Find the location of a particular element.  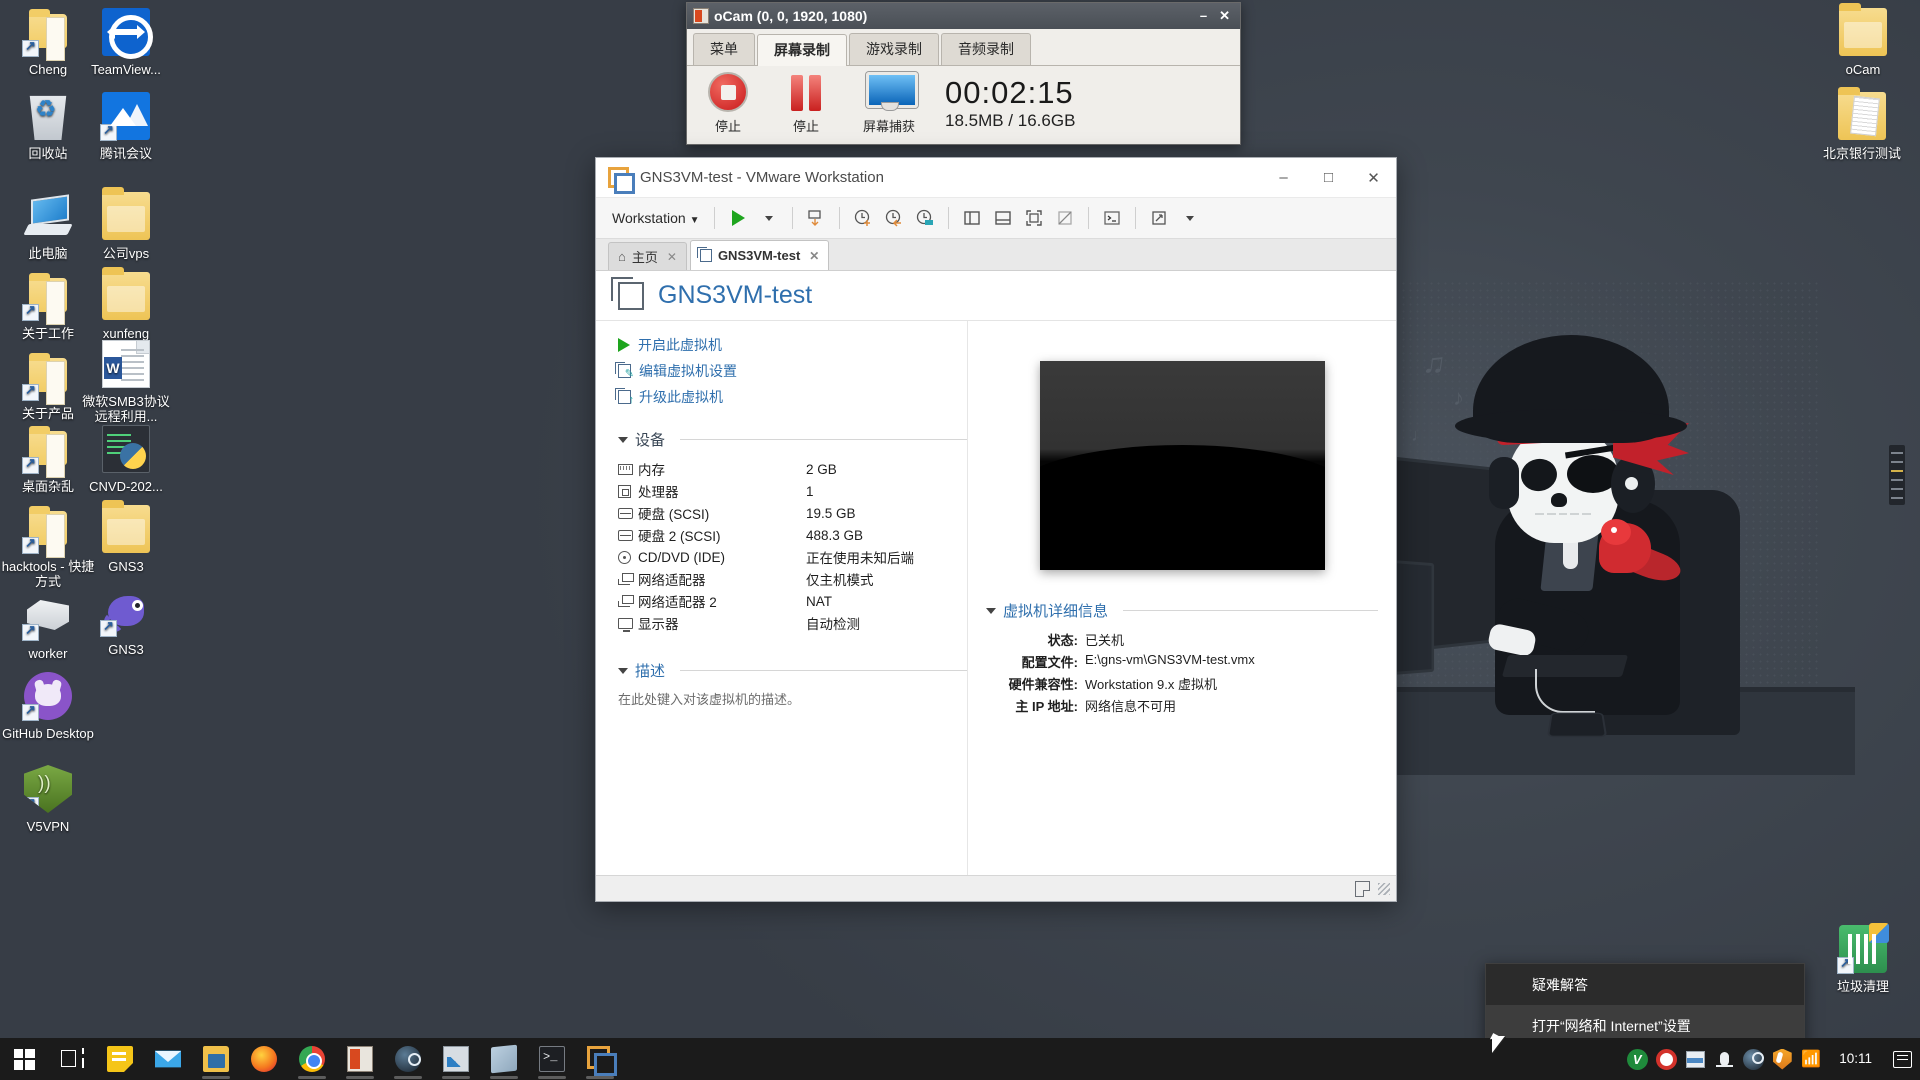

desktop-icon-tencent-meeting: 腾讯会议 is located at coordinates (126, 126).